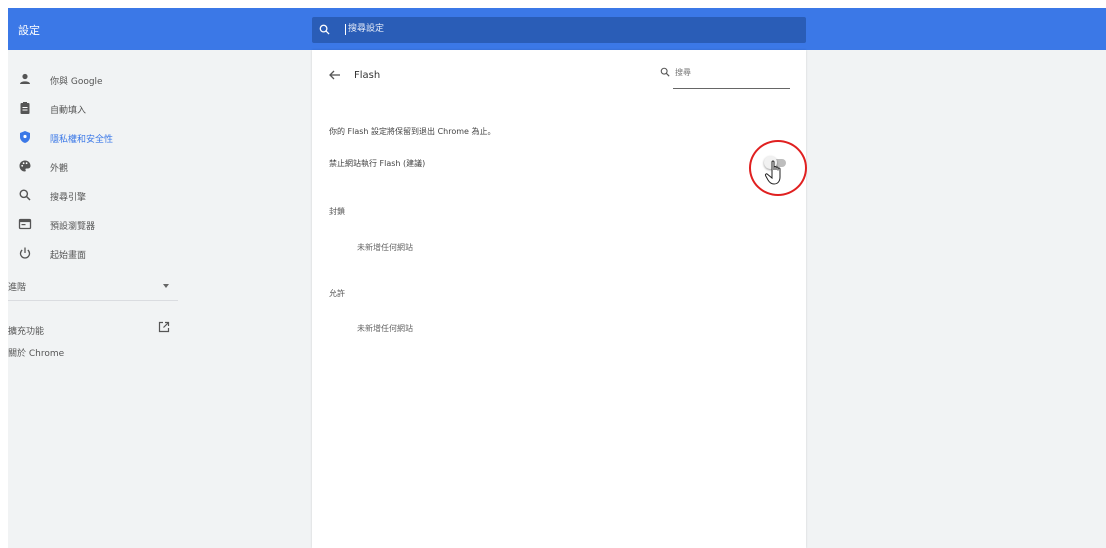 The width and height of the screenshot is (1106, 548). Describe the element at coordinates (25, 108) in the screenshot. I see `clipboard-icon` at that location.